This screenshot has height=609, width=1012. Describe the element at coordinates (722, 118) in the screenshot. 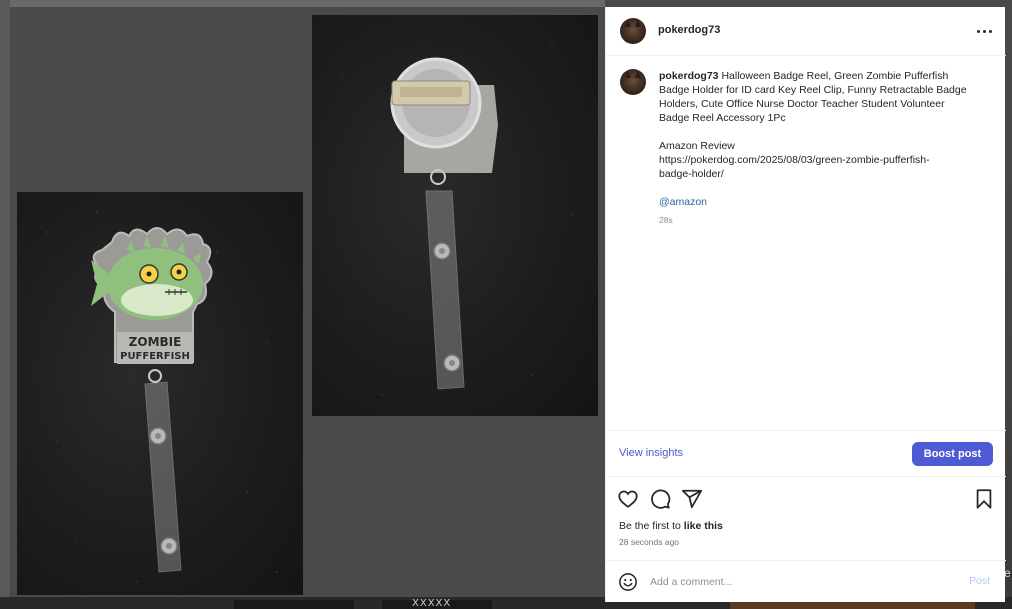

I see `caption-line: Badge Reel Accessory 1Pc` at that location.